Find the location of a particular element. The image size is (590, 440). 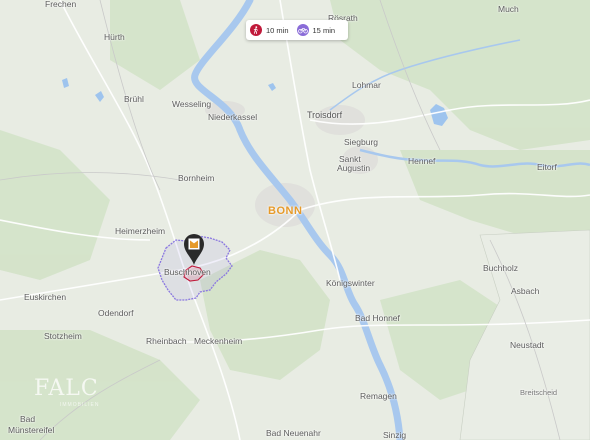

place-label-bruhl: Brühl is located at coordinates (134, 99).